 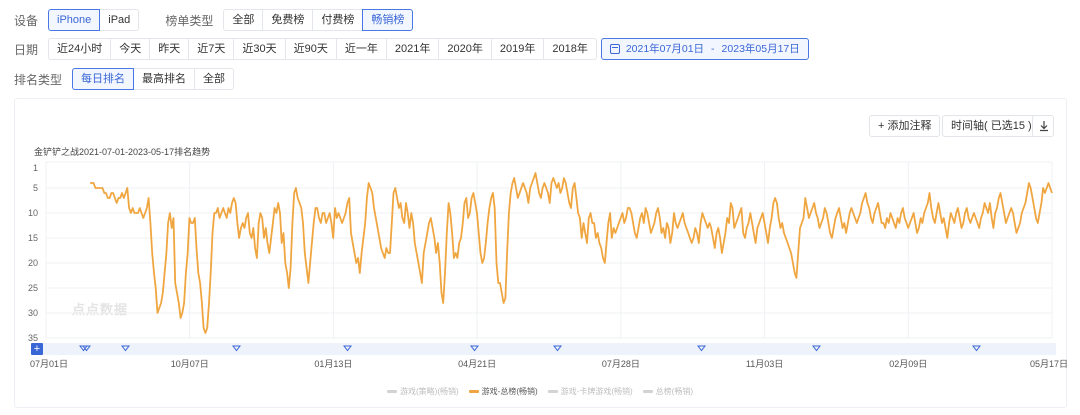 What do you see at coordinates (33, 313) in the screenshot?
I see `y-tick-label: 30` at bounding box center [33, 313].